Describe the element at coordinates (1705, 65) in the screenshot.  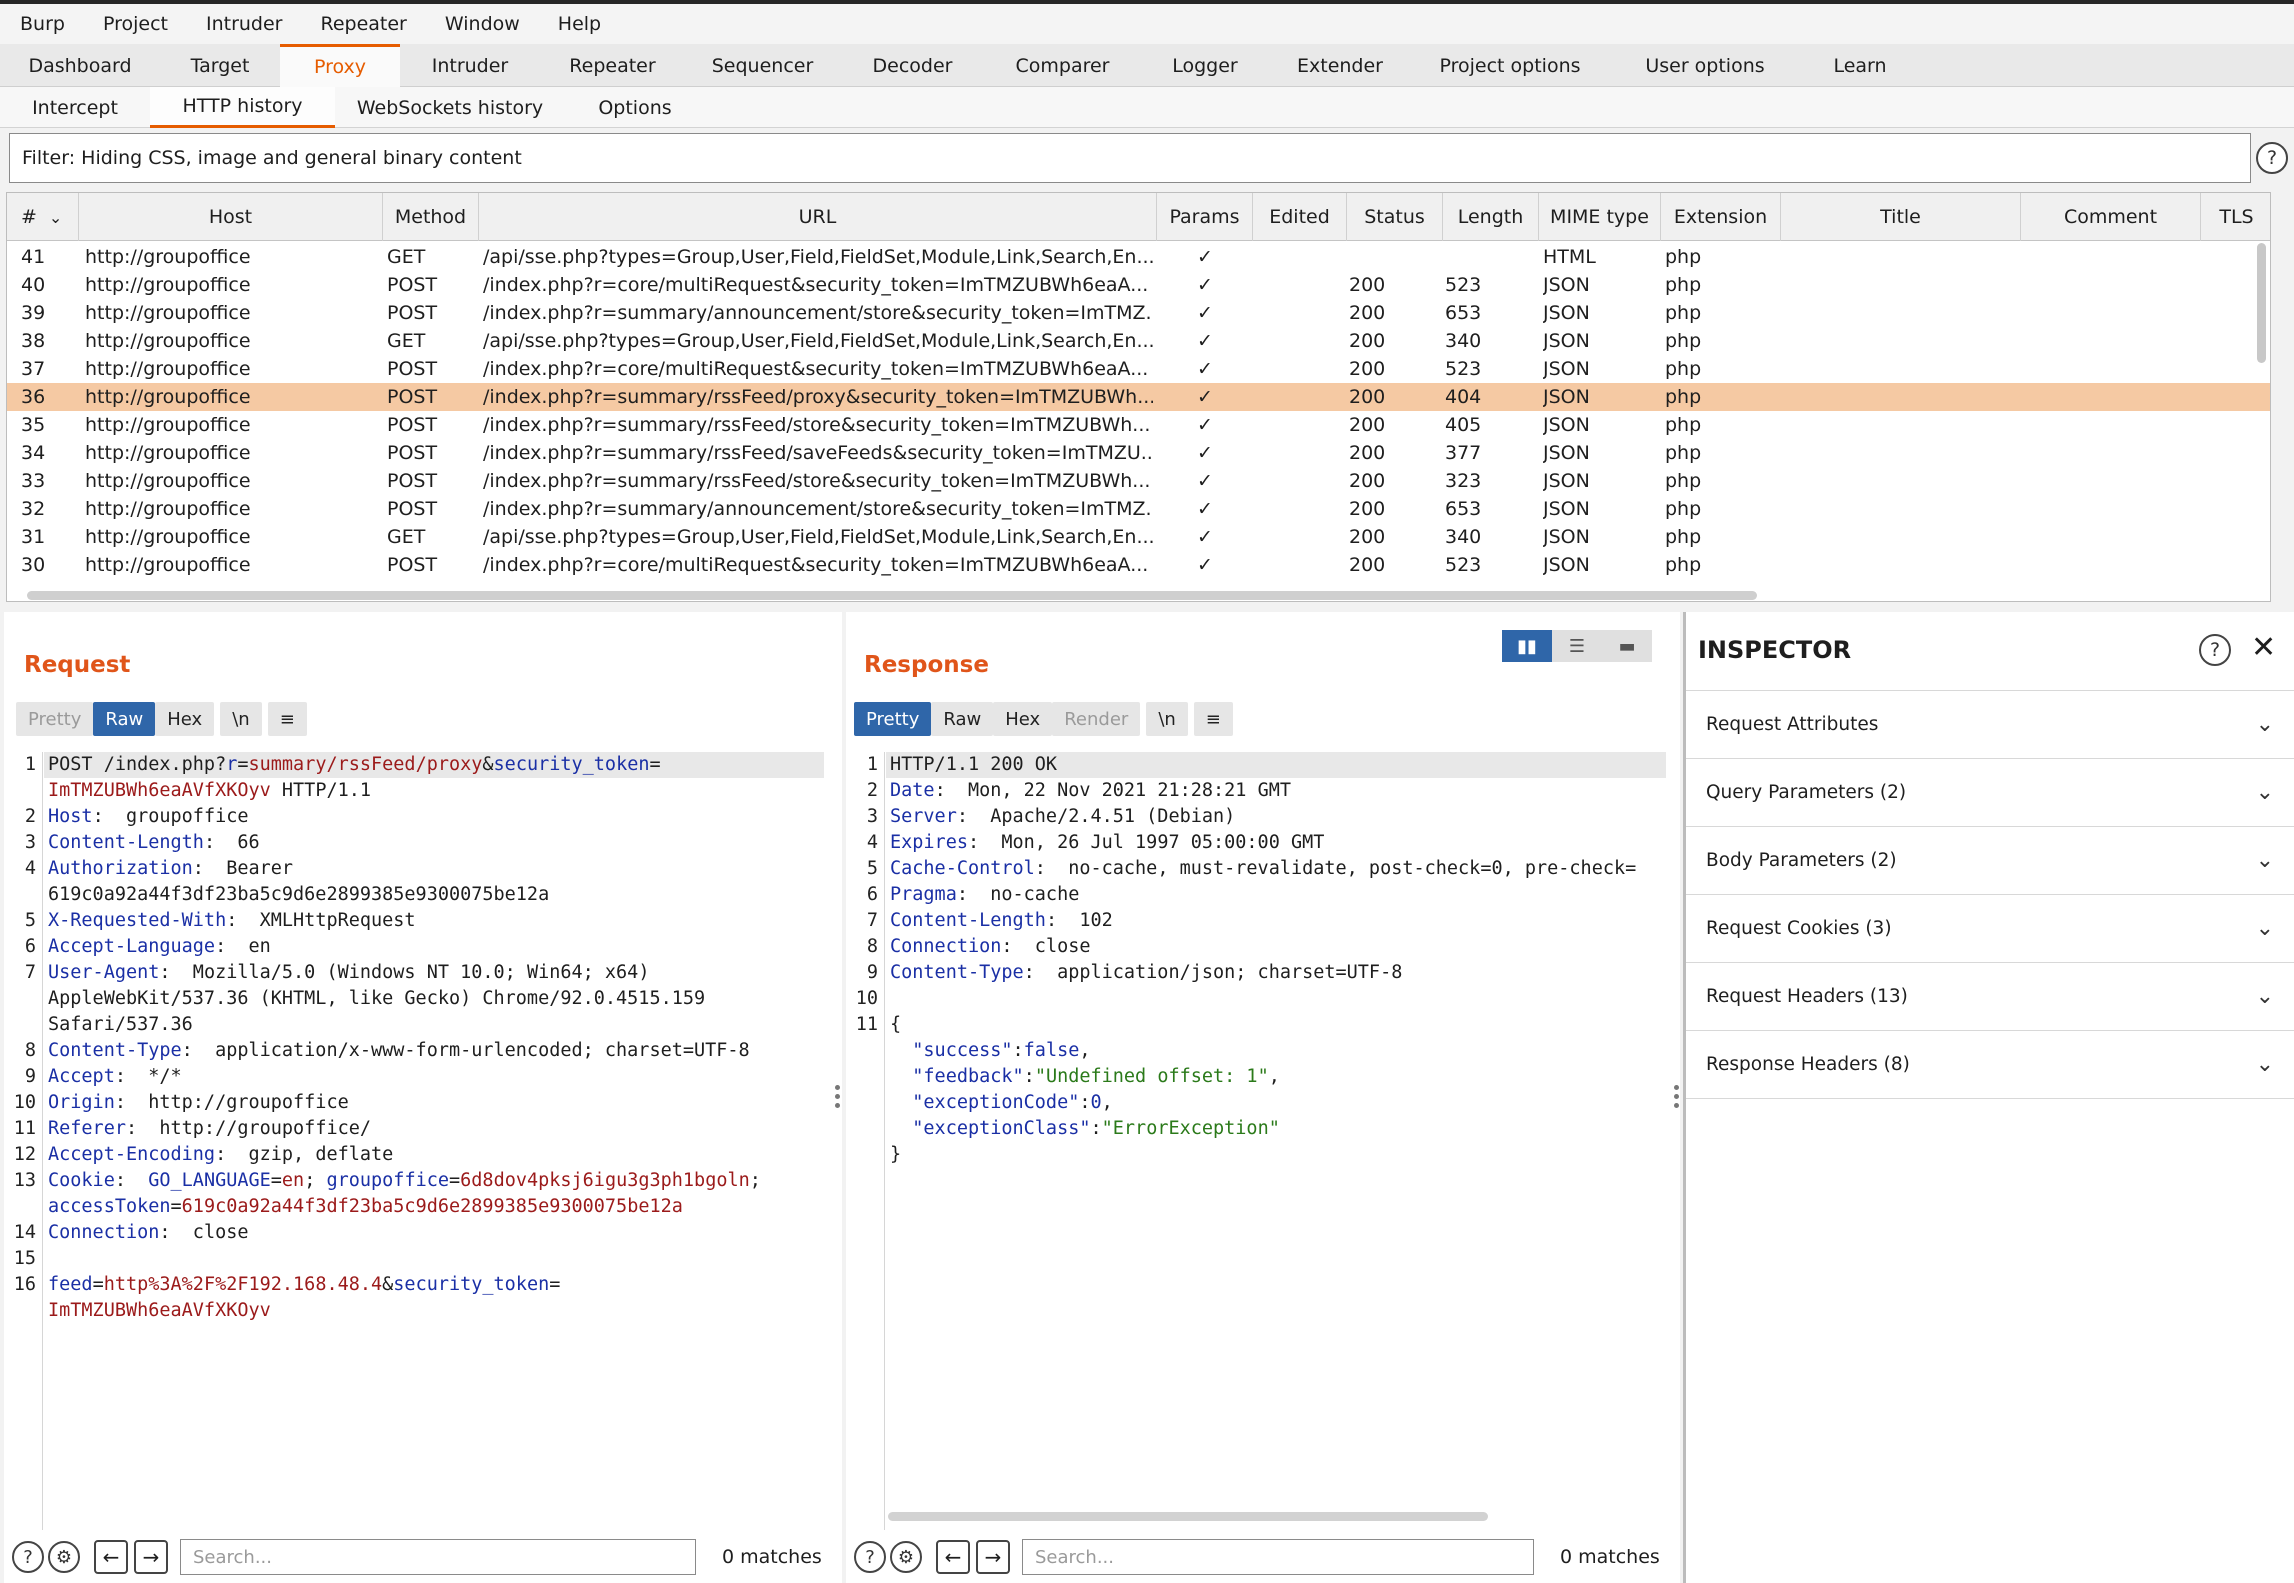
I see `main-tab-user-options: User options` at that location.